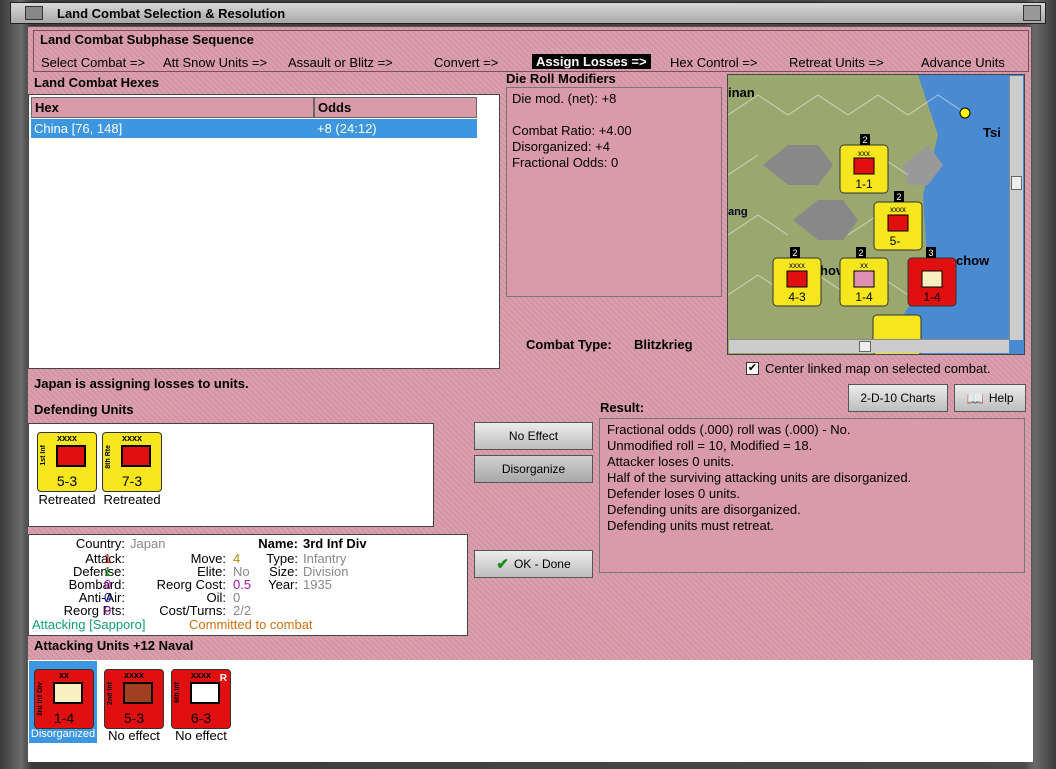  What do you see at coordinates (864, 265) in the screenshot?
I see `svg-text: xx` at bounding box center [864, 265].